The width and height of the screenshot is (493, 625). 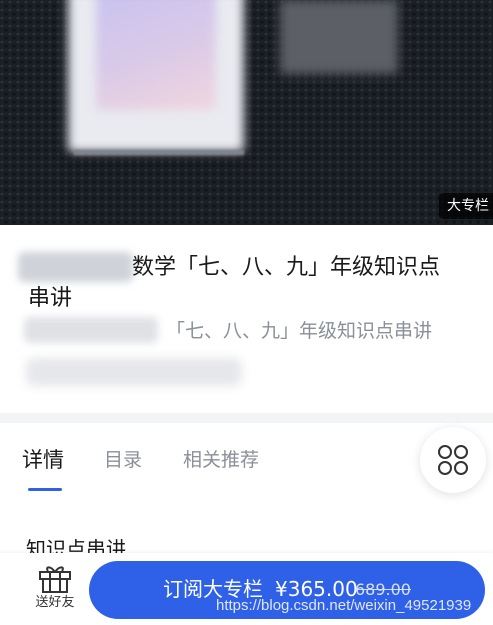 I want to click on active-tab-indicator, so click(x=45, y=489).